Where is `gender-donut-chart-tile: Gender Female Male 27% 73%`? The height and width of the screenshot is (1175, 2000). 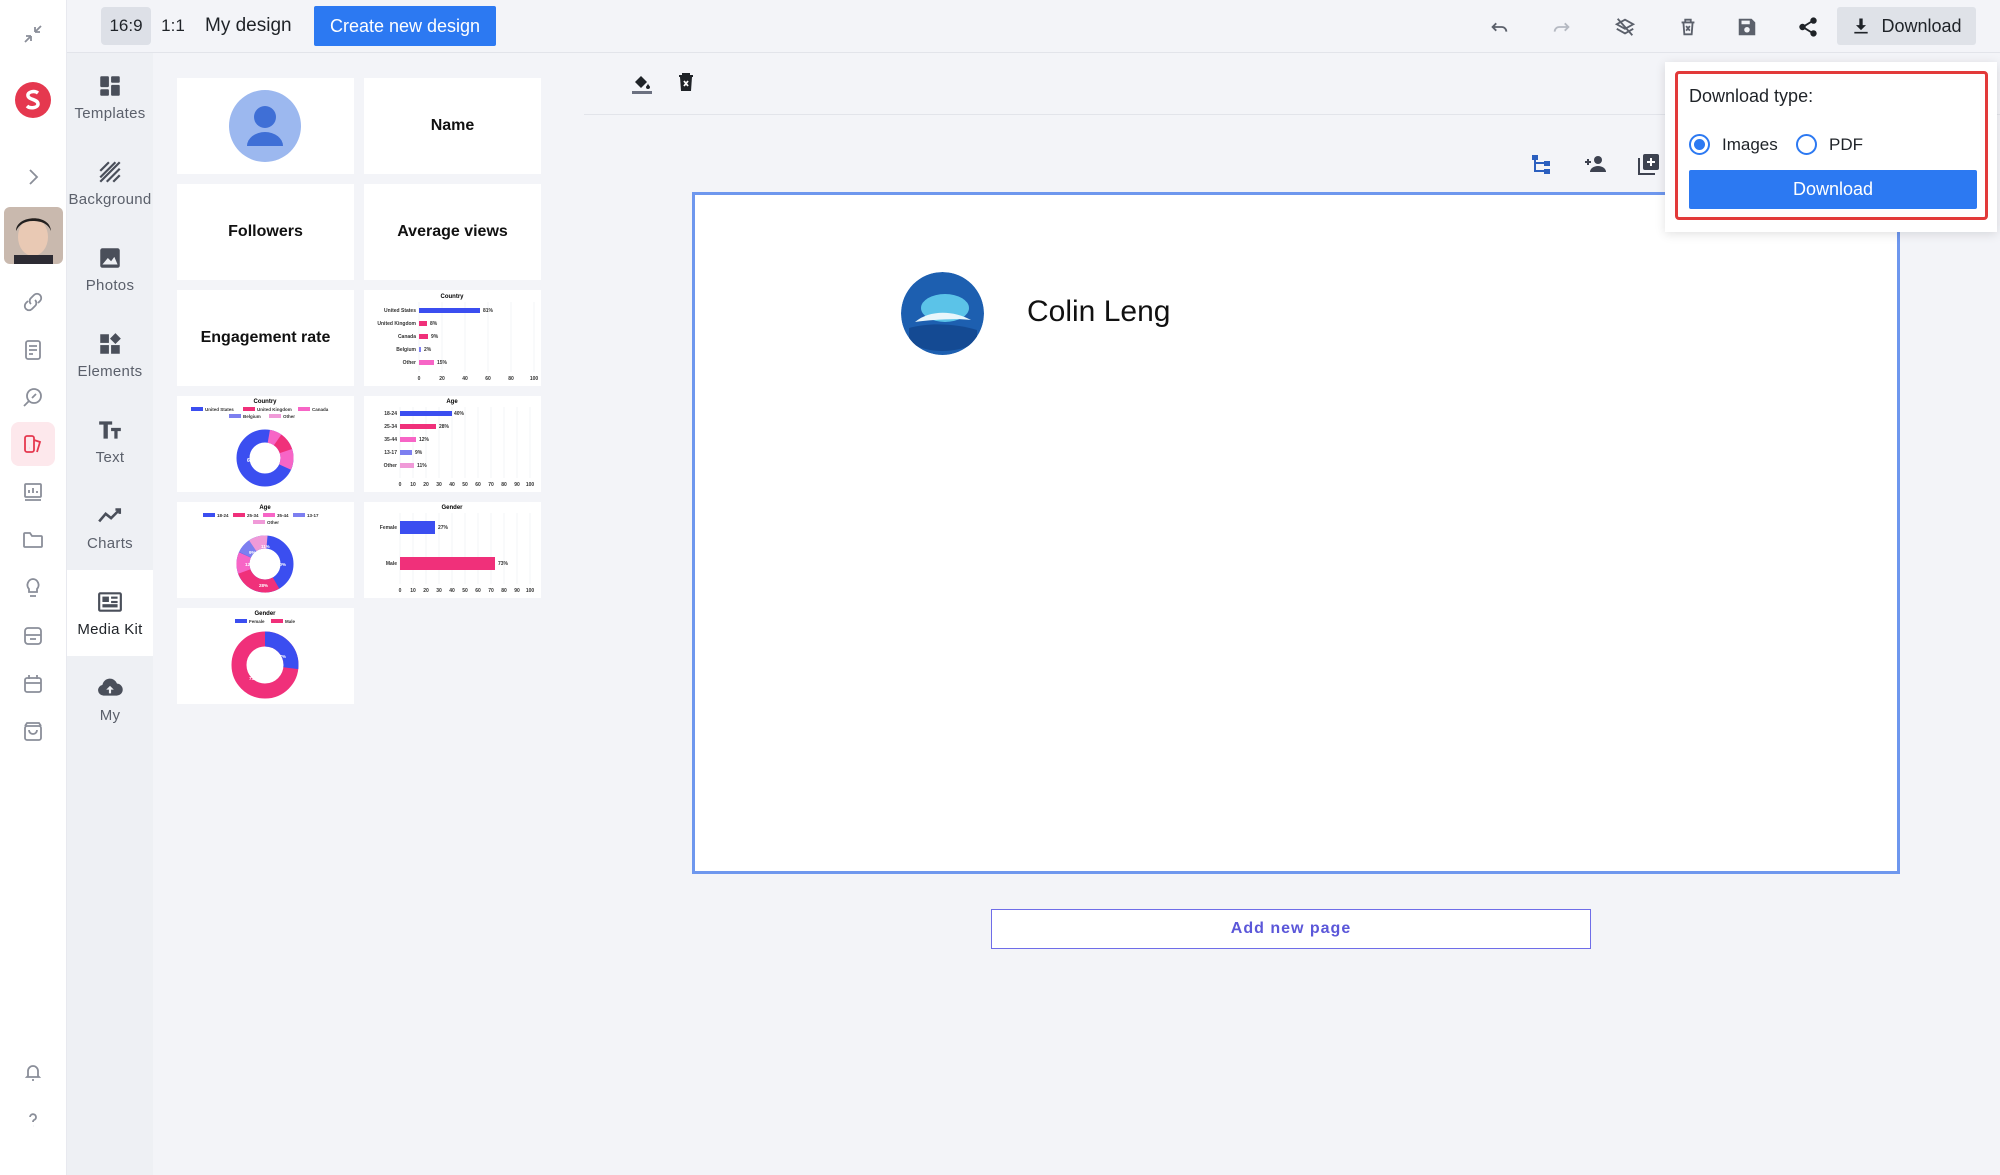 gender-donut-chart-tile: Gender Female Male 27% 73% is located at coordinates (265, 656).